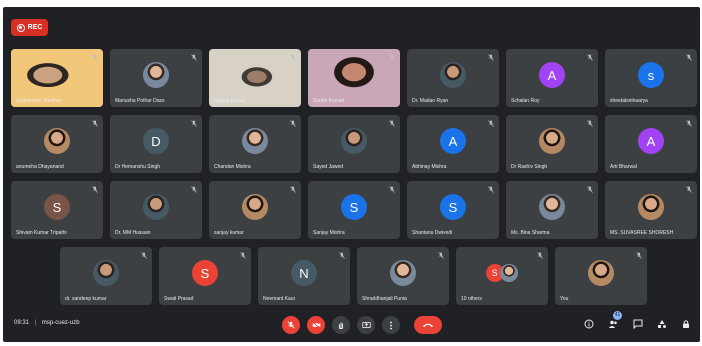 The width and height of the screenshot is (702, 346). I want to click on participant-tile: anumeha Dhayanand, so click(57, 144).